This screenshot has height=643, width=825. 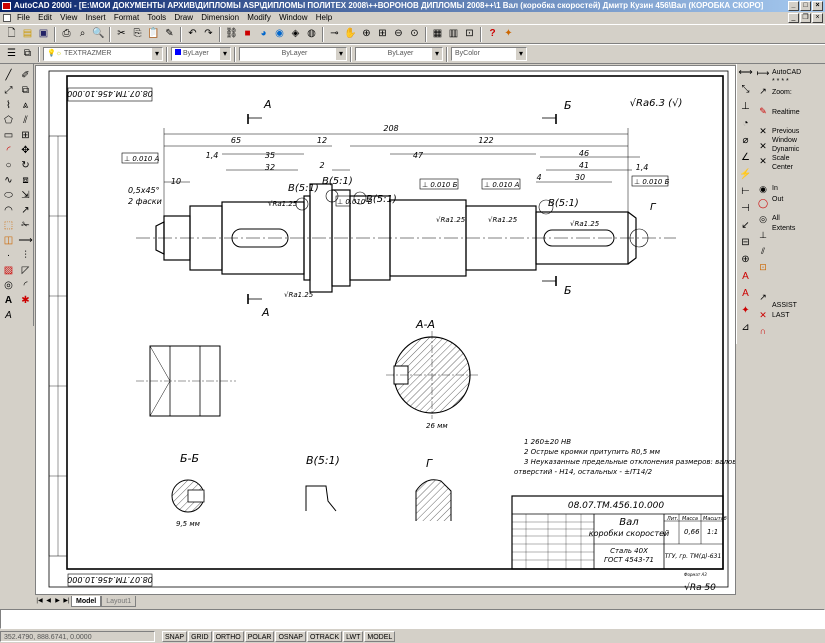 What do you see at coordinates (745, 259) in the screenshot?
I see `center-mark-icon: ⊕` at bounding box center [745, 259].